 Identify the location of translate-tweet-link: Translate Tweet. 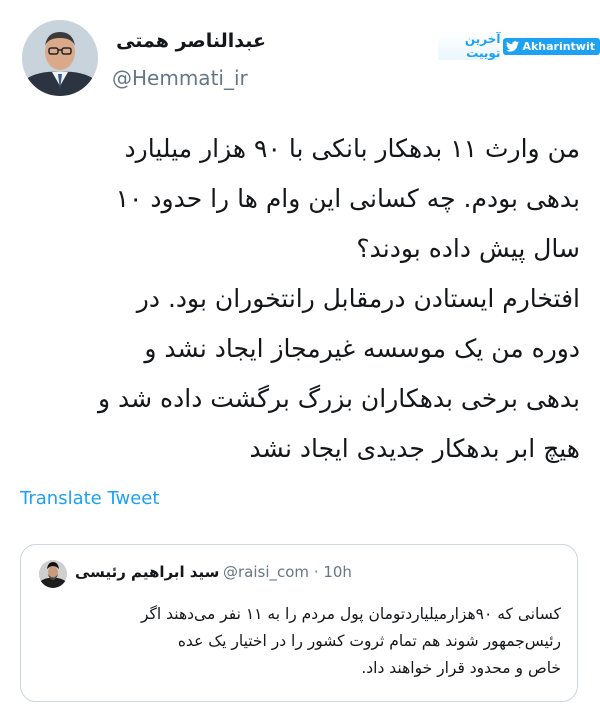
(89, 498).